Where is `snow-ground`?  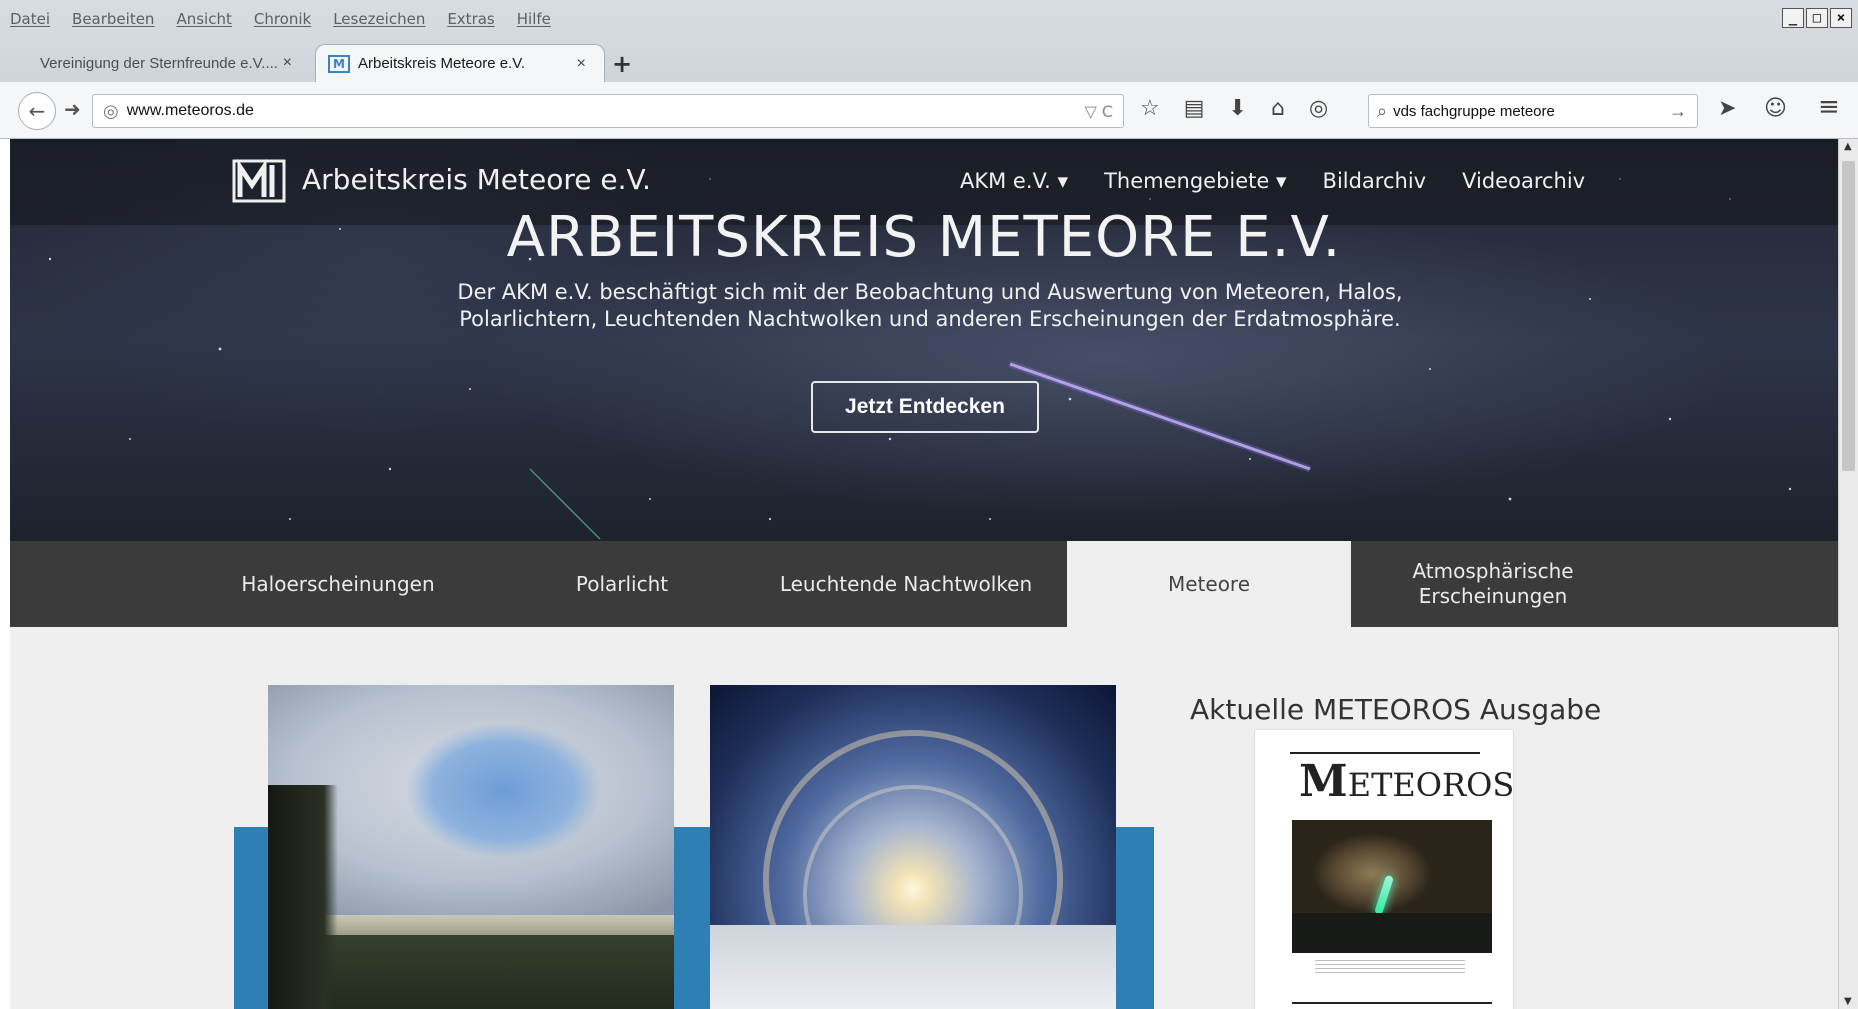
snow-ground is located at coordinates (913, 967).